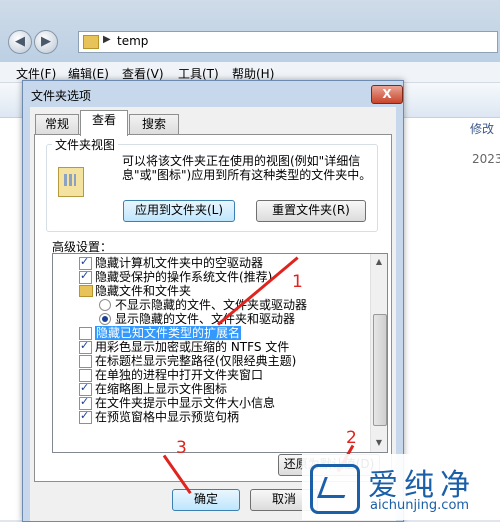 The image size is (500, 522). Describe the element at coordinates (297, 282) in the screenshot. I see `annotation-number-1: 1` at that location.